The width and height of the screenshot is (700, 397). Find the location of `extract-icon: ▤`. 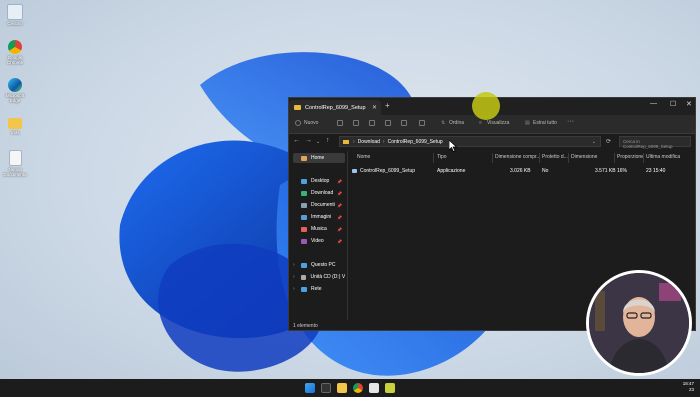

extract-icon: ▤ is located at coordinates (527, 123).